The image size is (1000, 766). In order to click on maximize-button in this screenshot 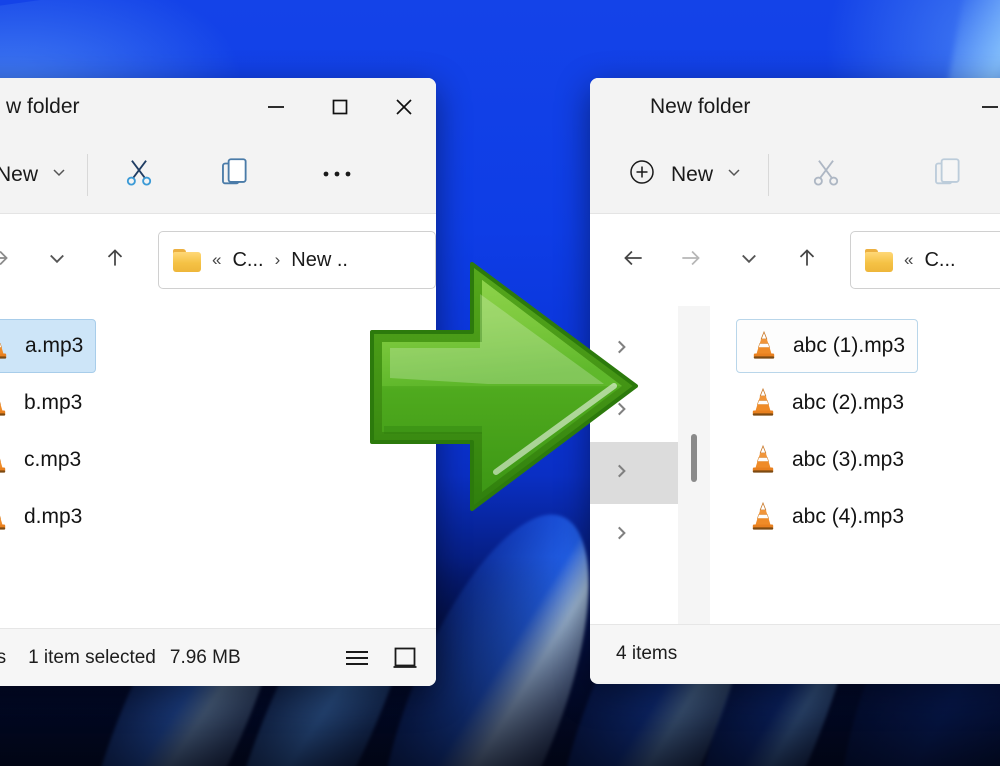, I will do `click(340, 107)`.